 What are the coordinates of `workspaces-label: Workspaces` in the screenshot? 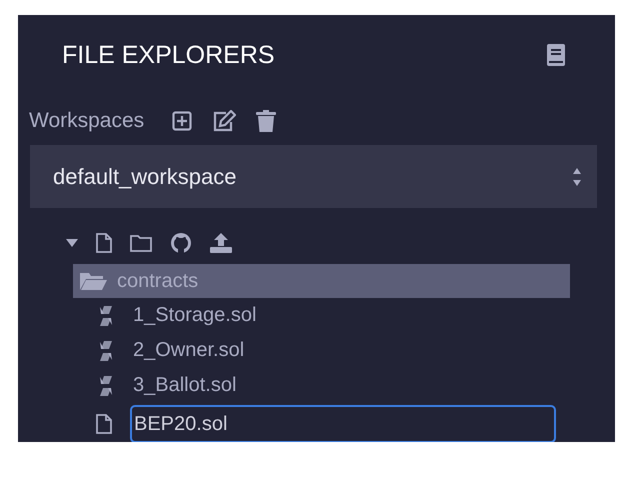 It's located at (86, 121).